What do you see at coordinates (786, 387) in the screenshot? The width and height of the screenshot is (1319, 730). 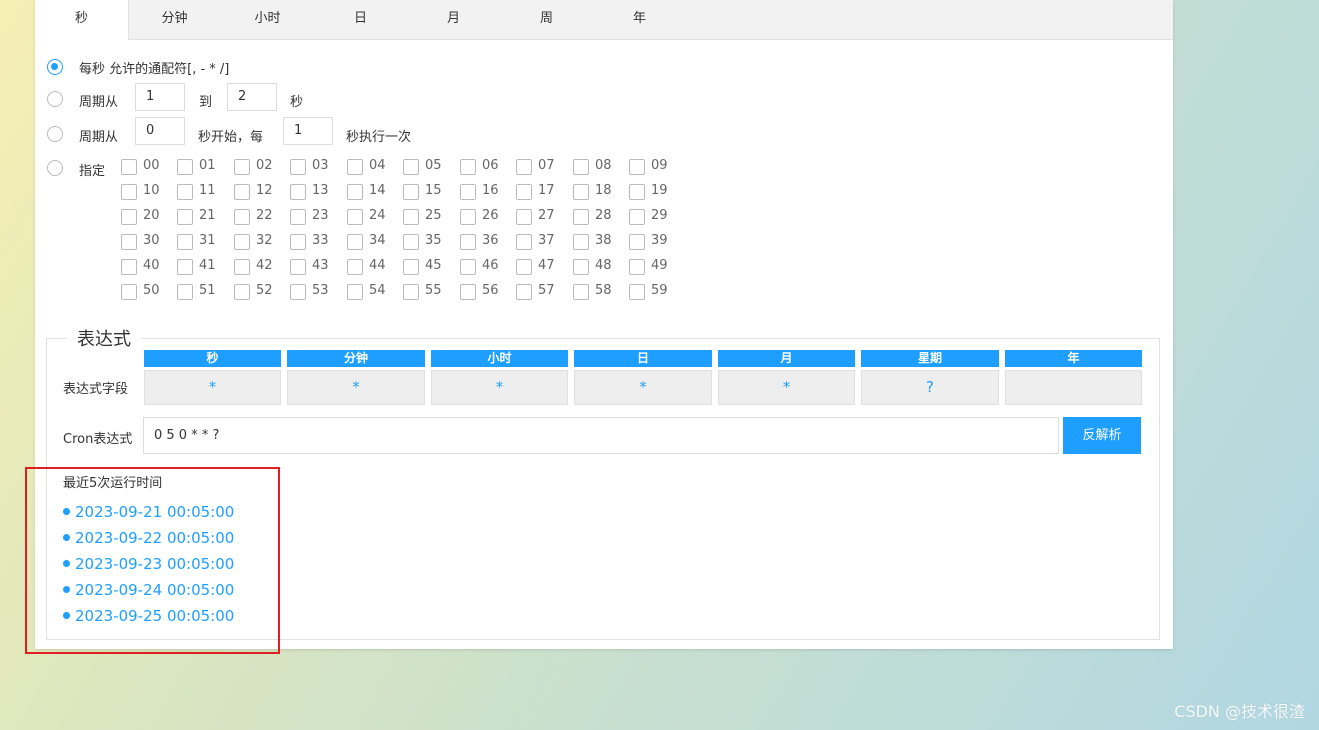 I see `column-value-month: *` at bounding box center [786, 387].